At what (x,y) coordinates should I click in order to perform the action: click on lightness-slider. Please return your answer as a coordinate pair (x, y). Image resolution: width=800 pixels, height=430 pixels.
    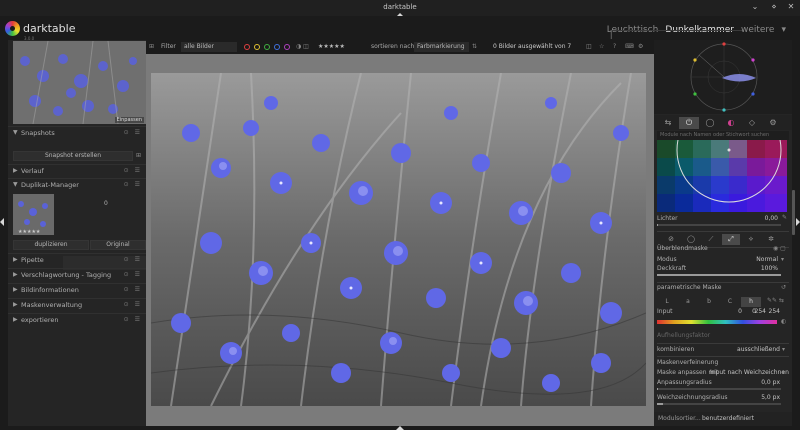
    Looking at the image, I should click on (719, 225).